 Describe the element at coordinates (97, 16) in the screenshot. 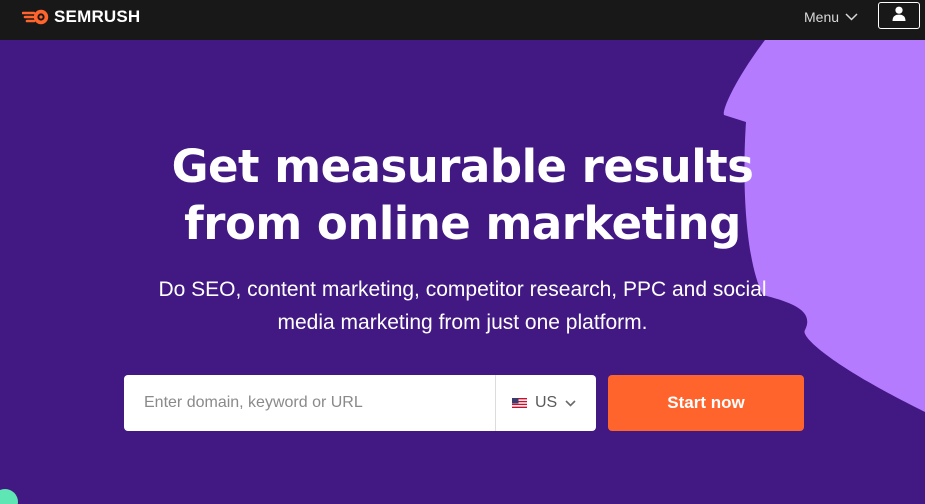

I see `brand-name: SEMRUSH` at that location.